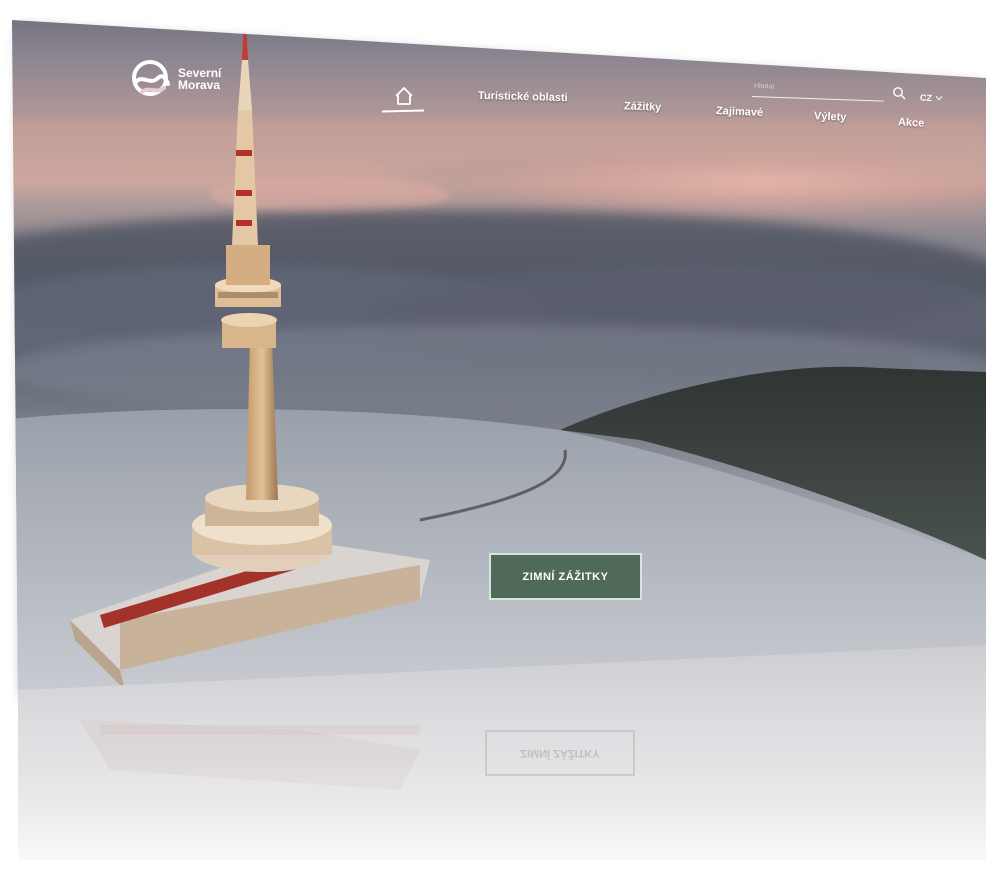 This screenshot has width=986, height=880. Describe the element at coordinates (899, 93) in the screenshot. I see `search-icon` at that location.